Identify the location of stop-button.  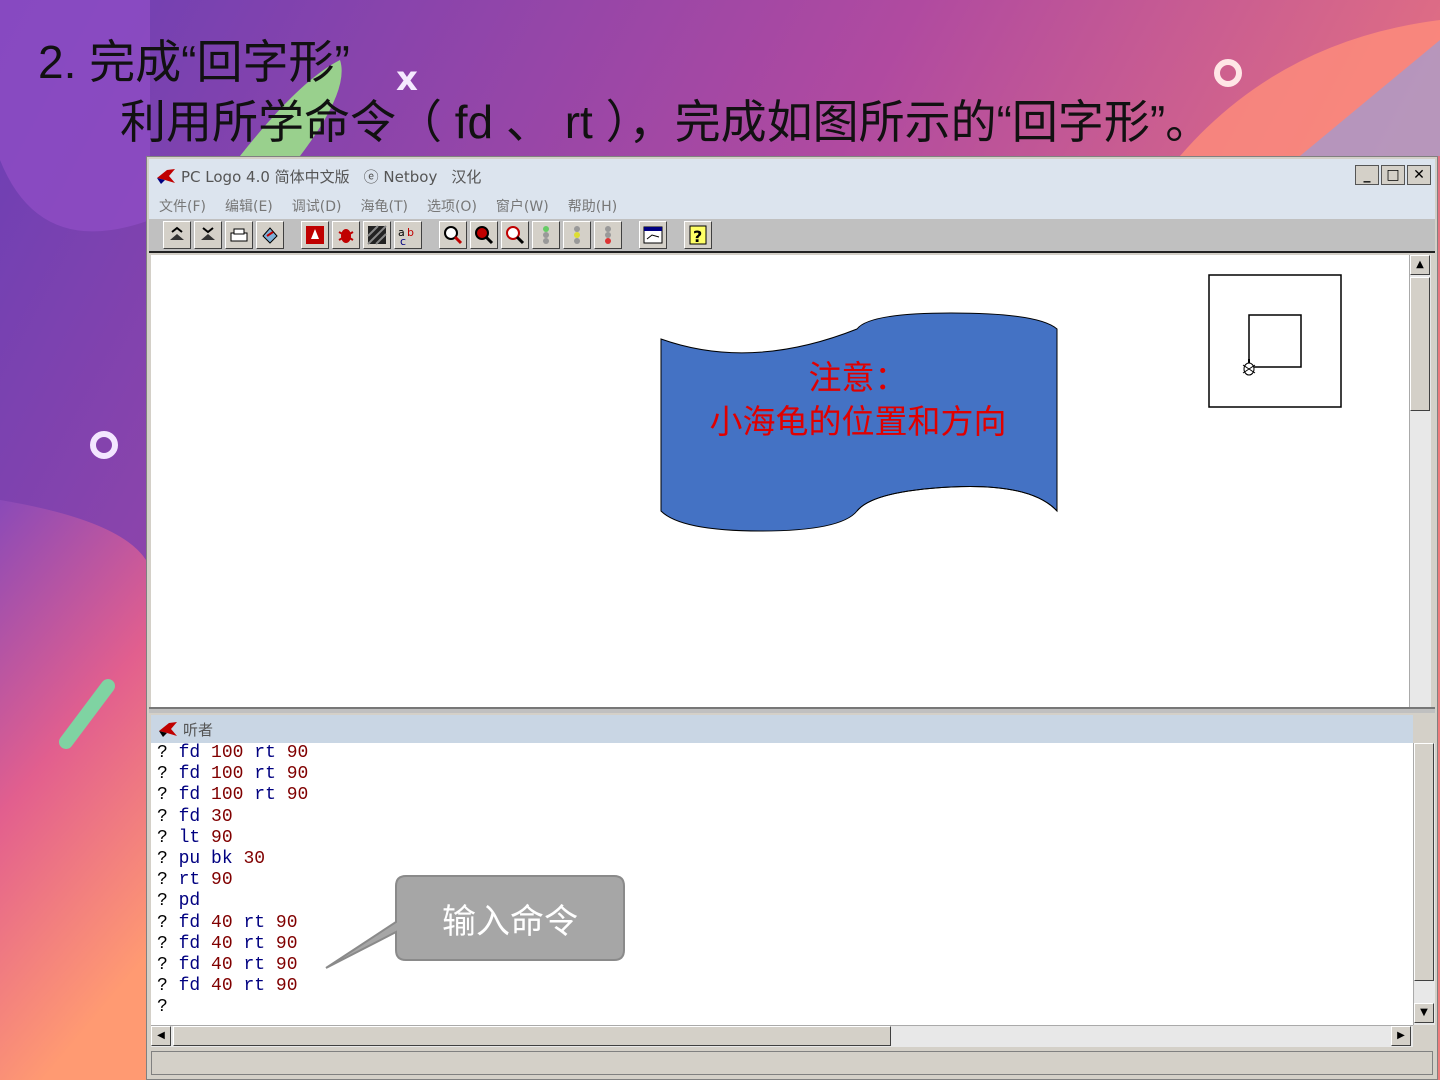
(608, 235).